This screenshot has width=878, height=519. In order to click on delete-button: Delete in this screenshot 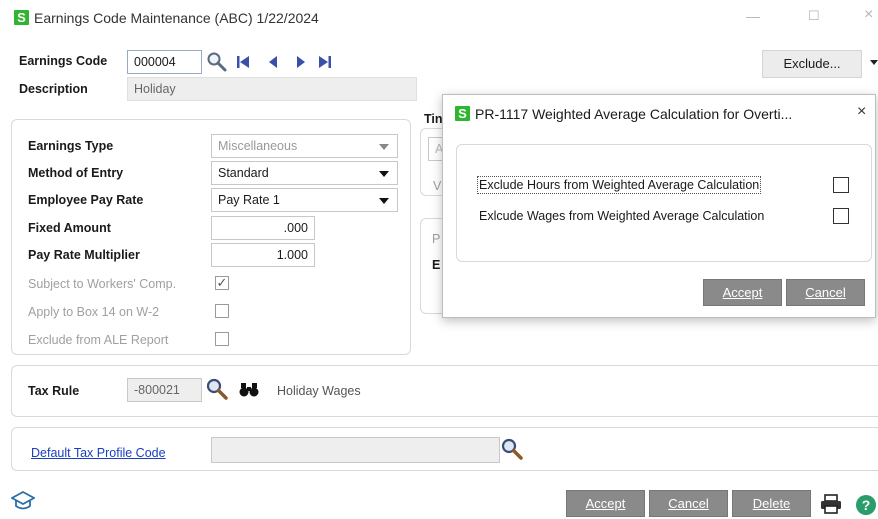, I will do `click(771, 503)`.